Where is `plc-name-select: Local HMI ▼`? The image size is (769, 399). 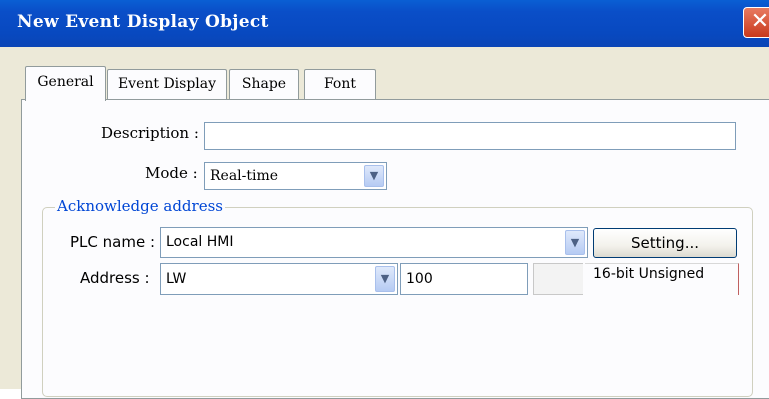 plc-name-select: Local HMI ▼ is located at coordinates (374, 242).